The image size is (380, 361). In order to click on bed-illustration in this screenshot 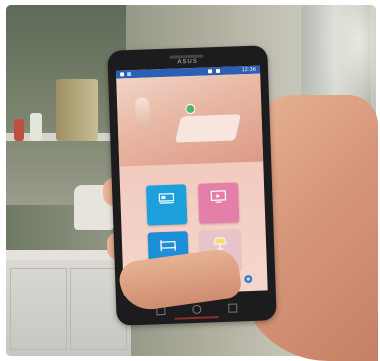, I will do `click(208, 128)`.